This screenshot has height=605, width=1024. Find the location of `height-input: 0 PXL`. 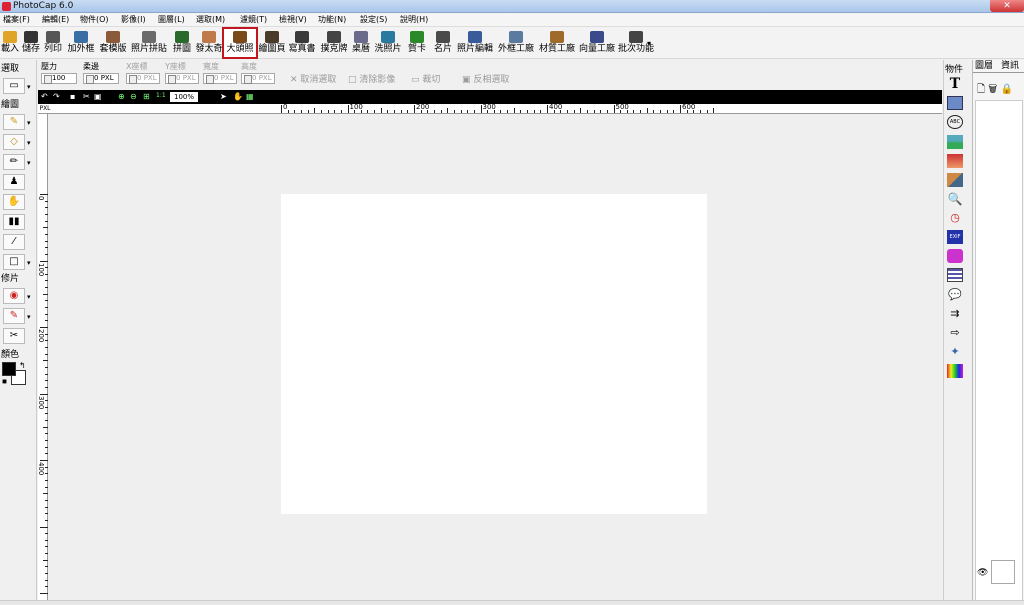

height-input: 0 PXL is located at coordinates (258, 78).